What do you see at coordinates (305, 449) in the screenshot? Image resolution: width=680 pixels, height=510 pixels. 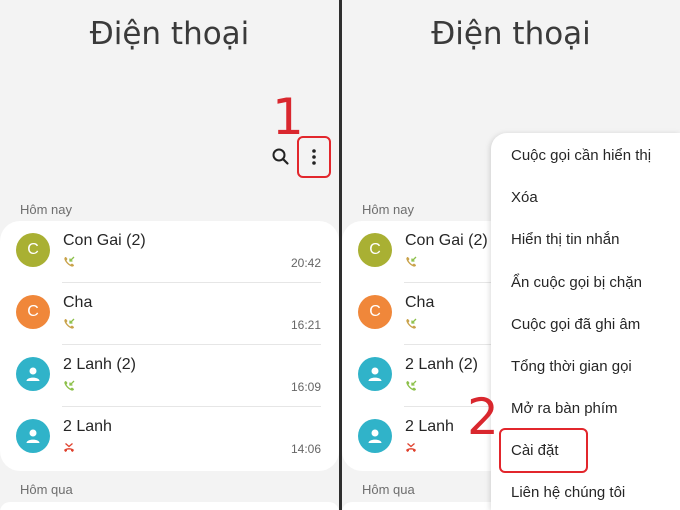 I see `call-time: 14:06` at bounding box center [305, 449].